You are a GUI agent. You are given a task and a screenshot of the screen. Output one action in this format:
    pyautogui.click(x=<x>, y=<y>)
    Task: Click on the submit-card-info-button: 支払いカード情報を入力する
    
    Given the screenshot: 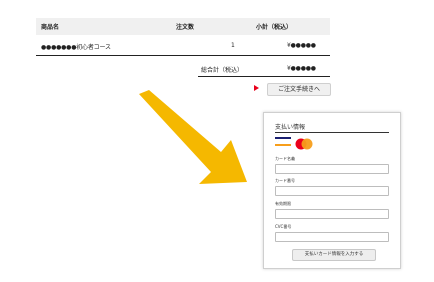 What is the action you would take?
    pyautogui.click(x=334, y=255)
    